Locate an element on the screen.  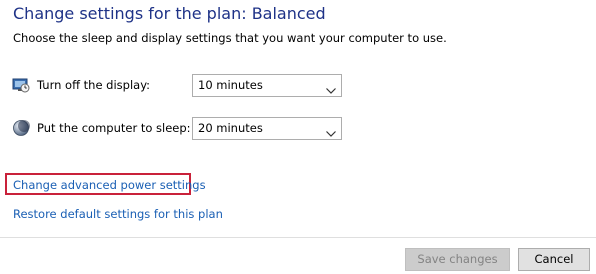
footer-divider is located at coordinates (298, 237).